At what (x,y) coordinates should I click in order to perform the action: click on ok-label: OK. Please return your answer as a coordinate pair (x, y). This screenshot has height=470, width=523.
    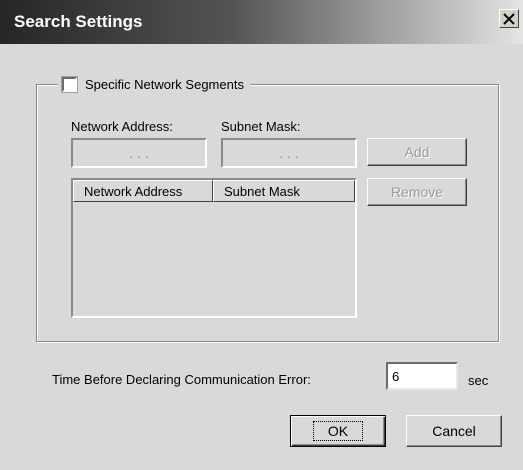
    Looking at the image, I should click on (338, 431).